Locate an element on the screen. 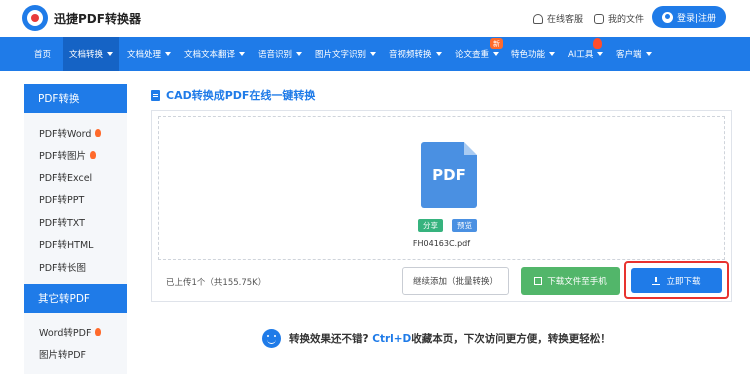 This screenshot has height=374, width=750. sidebar-item-pdf-image: PDF转图片 is located at coordinates (68, 155).